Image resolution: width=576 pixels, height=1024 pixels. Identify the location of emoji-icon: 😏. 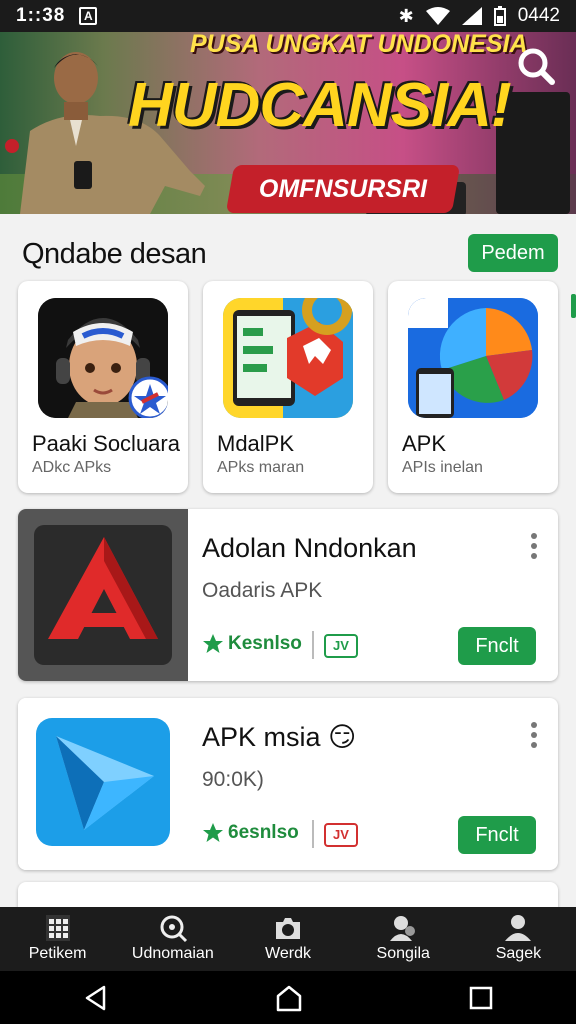
(342, 737).